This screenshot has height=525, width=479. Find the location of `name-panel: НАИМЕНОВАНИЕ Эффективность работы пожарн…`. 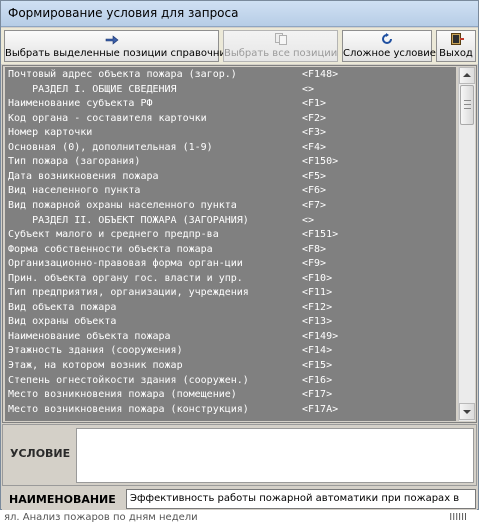

name-panel: НАИМЕНОВАНИЕ Эффективность работы пожарн… is located at coordinates (239, 499).